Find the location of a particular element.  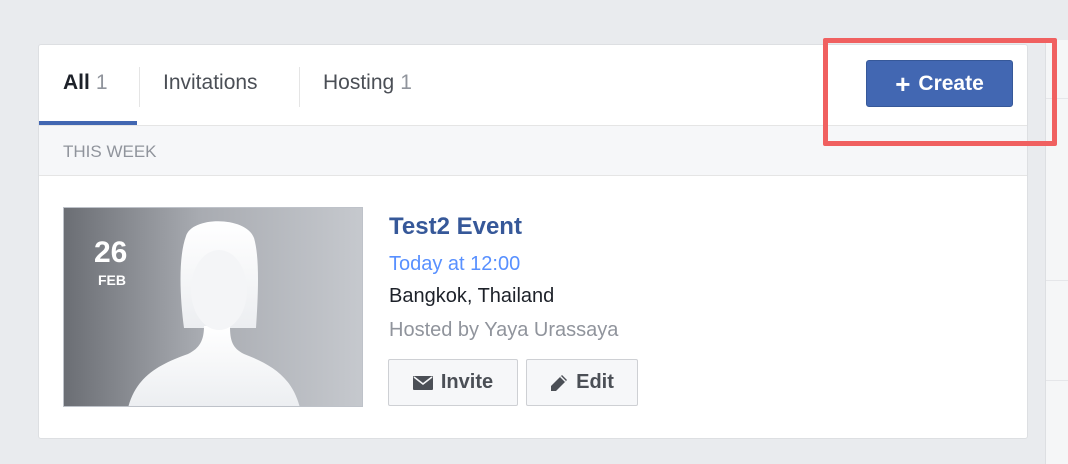

event-title-link: Test2 Event is located at coordinates (455, 227).